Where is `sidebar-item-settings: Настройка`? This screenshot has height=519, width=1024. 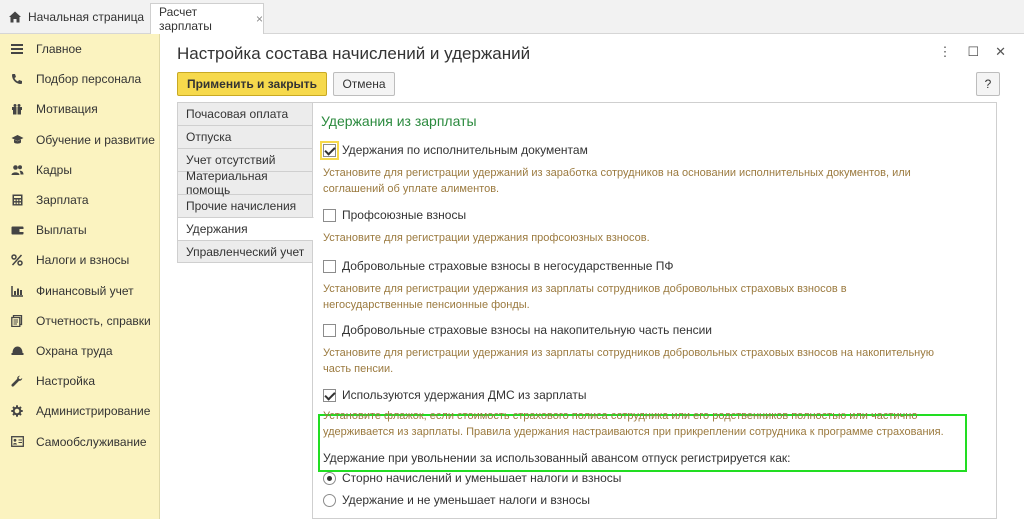
sidebar-item-settings: Настройка is located at coordinates (79, 381).